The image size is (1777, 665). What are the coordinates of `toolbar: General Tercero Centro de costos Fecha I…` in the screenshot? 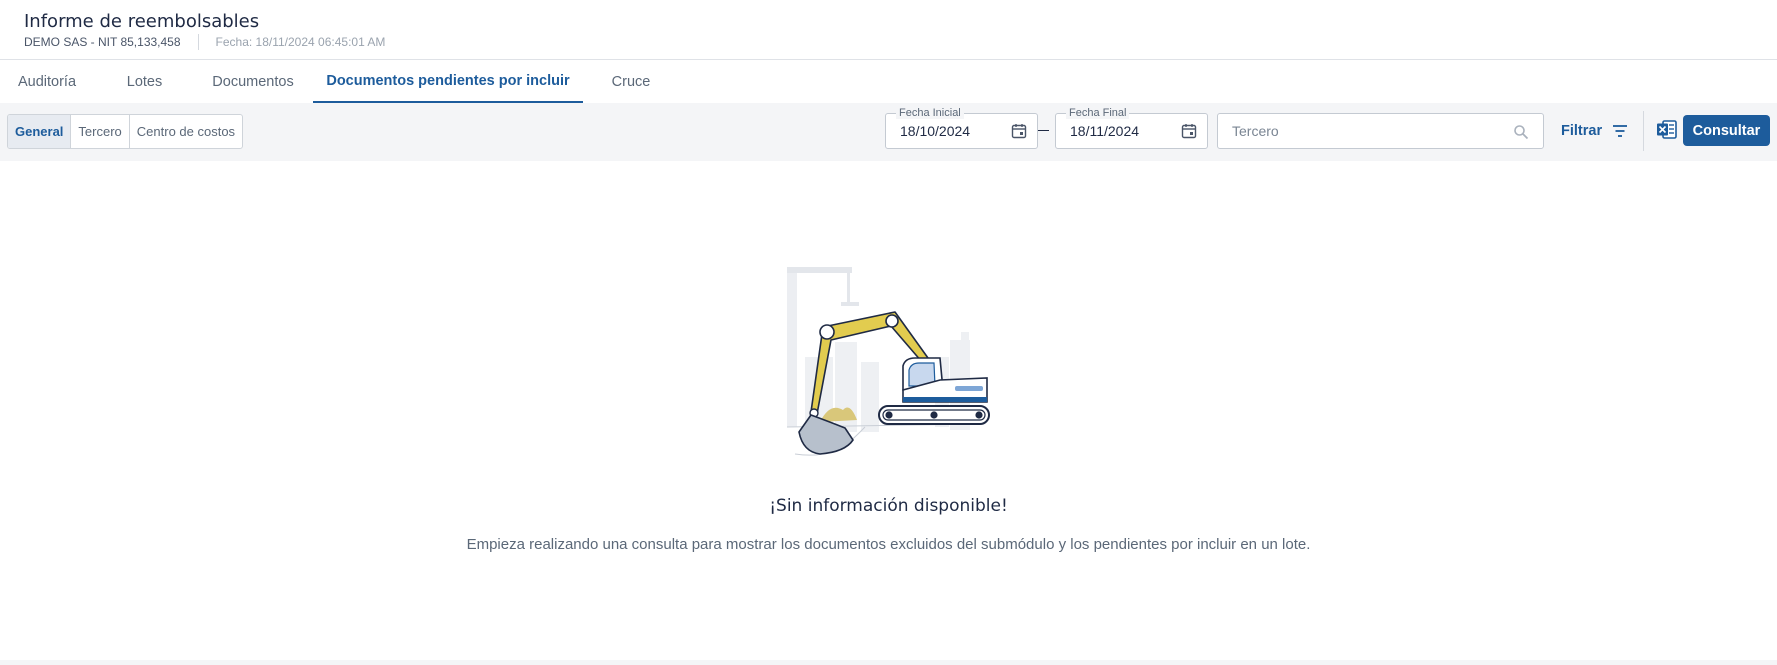 It's located at (888, 132).